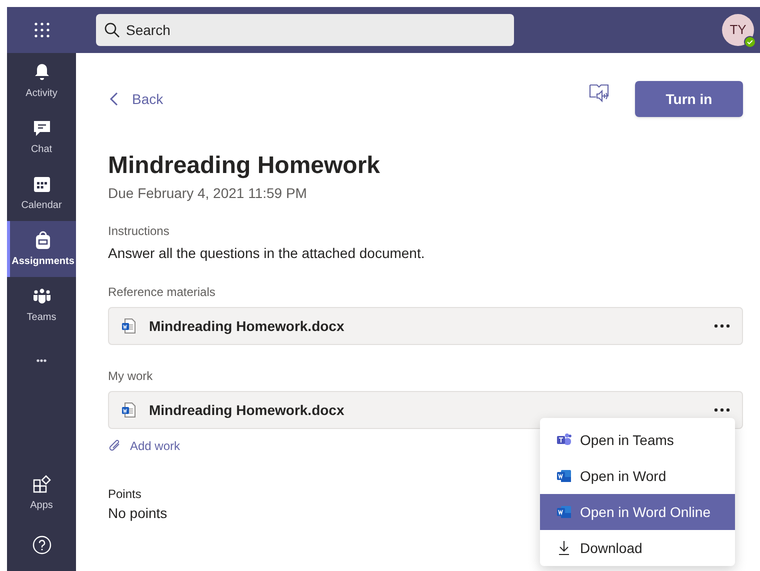 The image size is (760, 571). I want to click on sidebar-label: Assignments, so click(43, 261).